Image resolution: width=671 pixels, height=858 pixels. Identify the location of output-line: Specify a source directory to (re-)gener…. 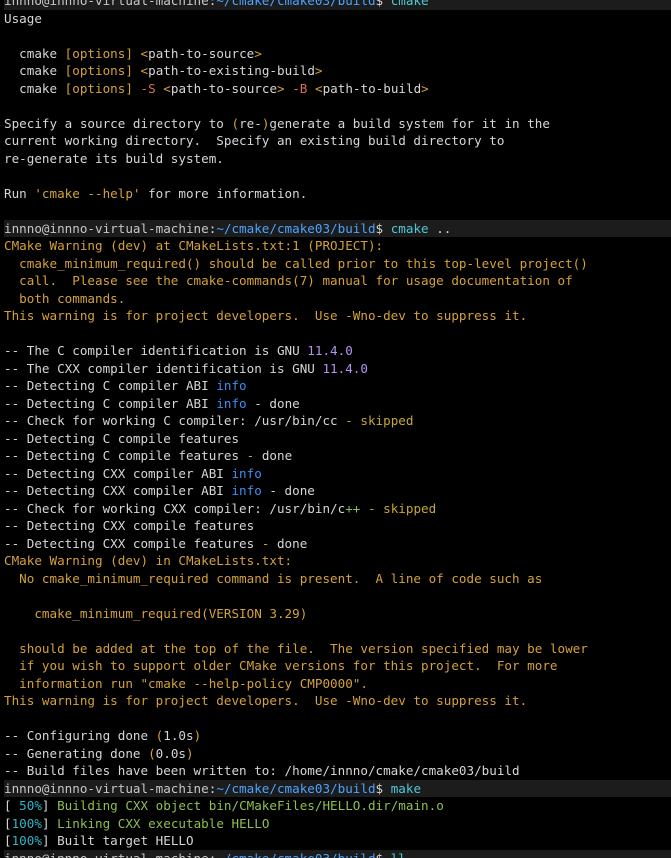
(337, 124).